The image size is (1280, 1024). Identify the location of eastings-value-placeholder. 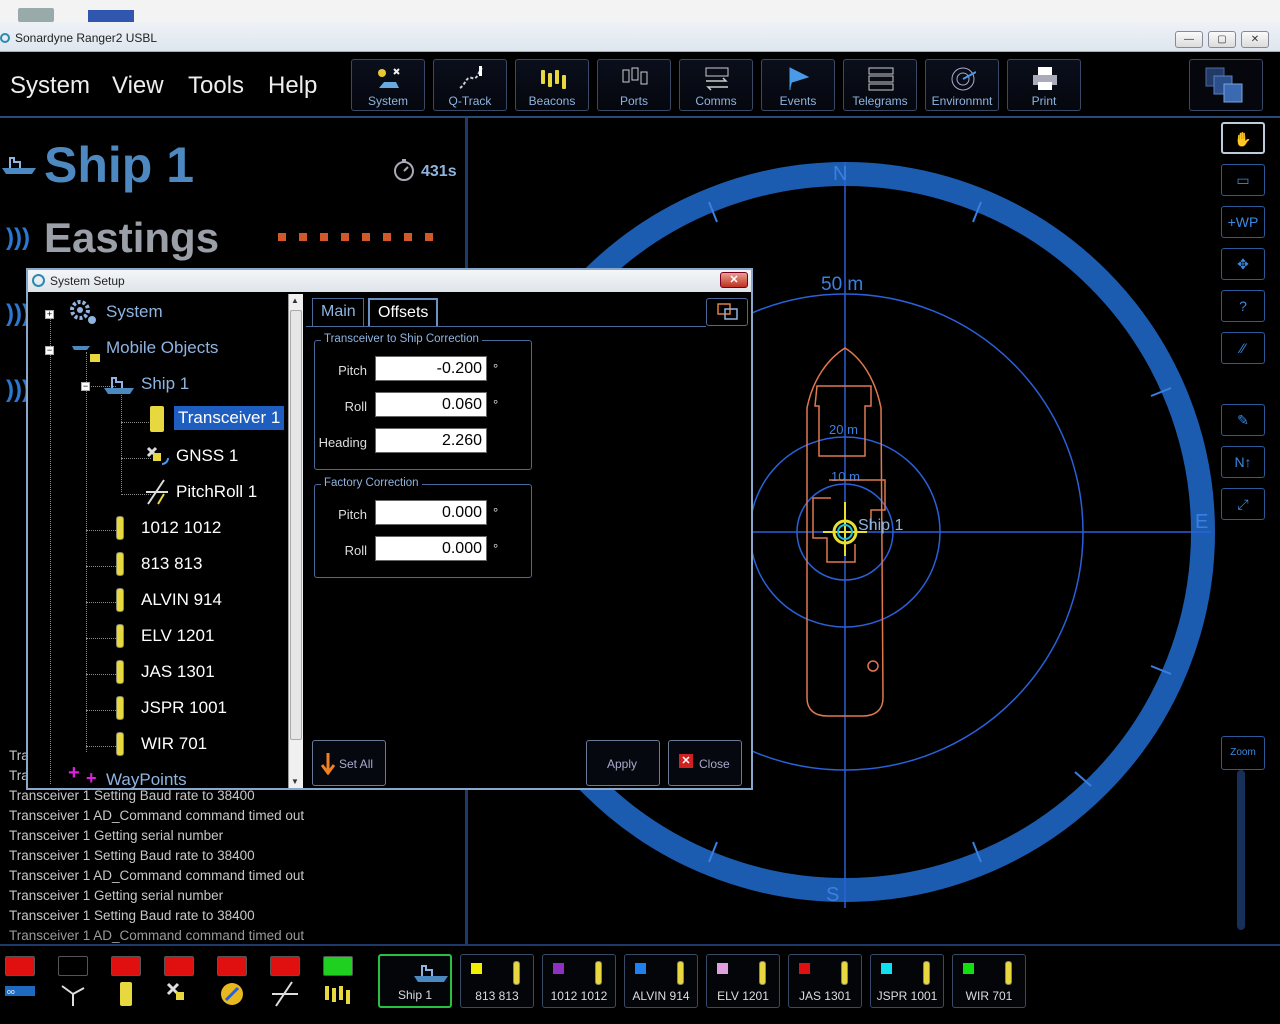
(363, 234).